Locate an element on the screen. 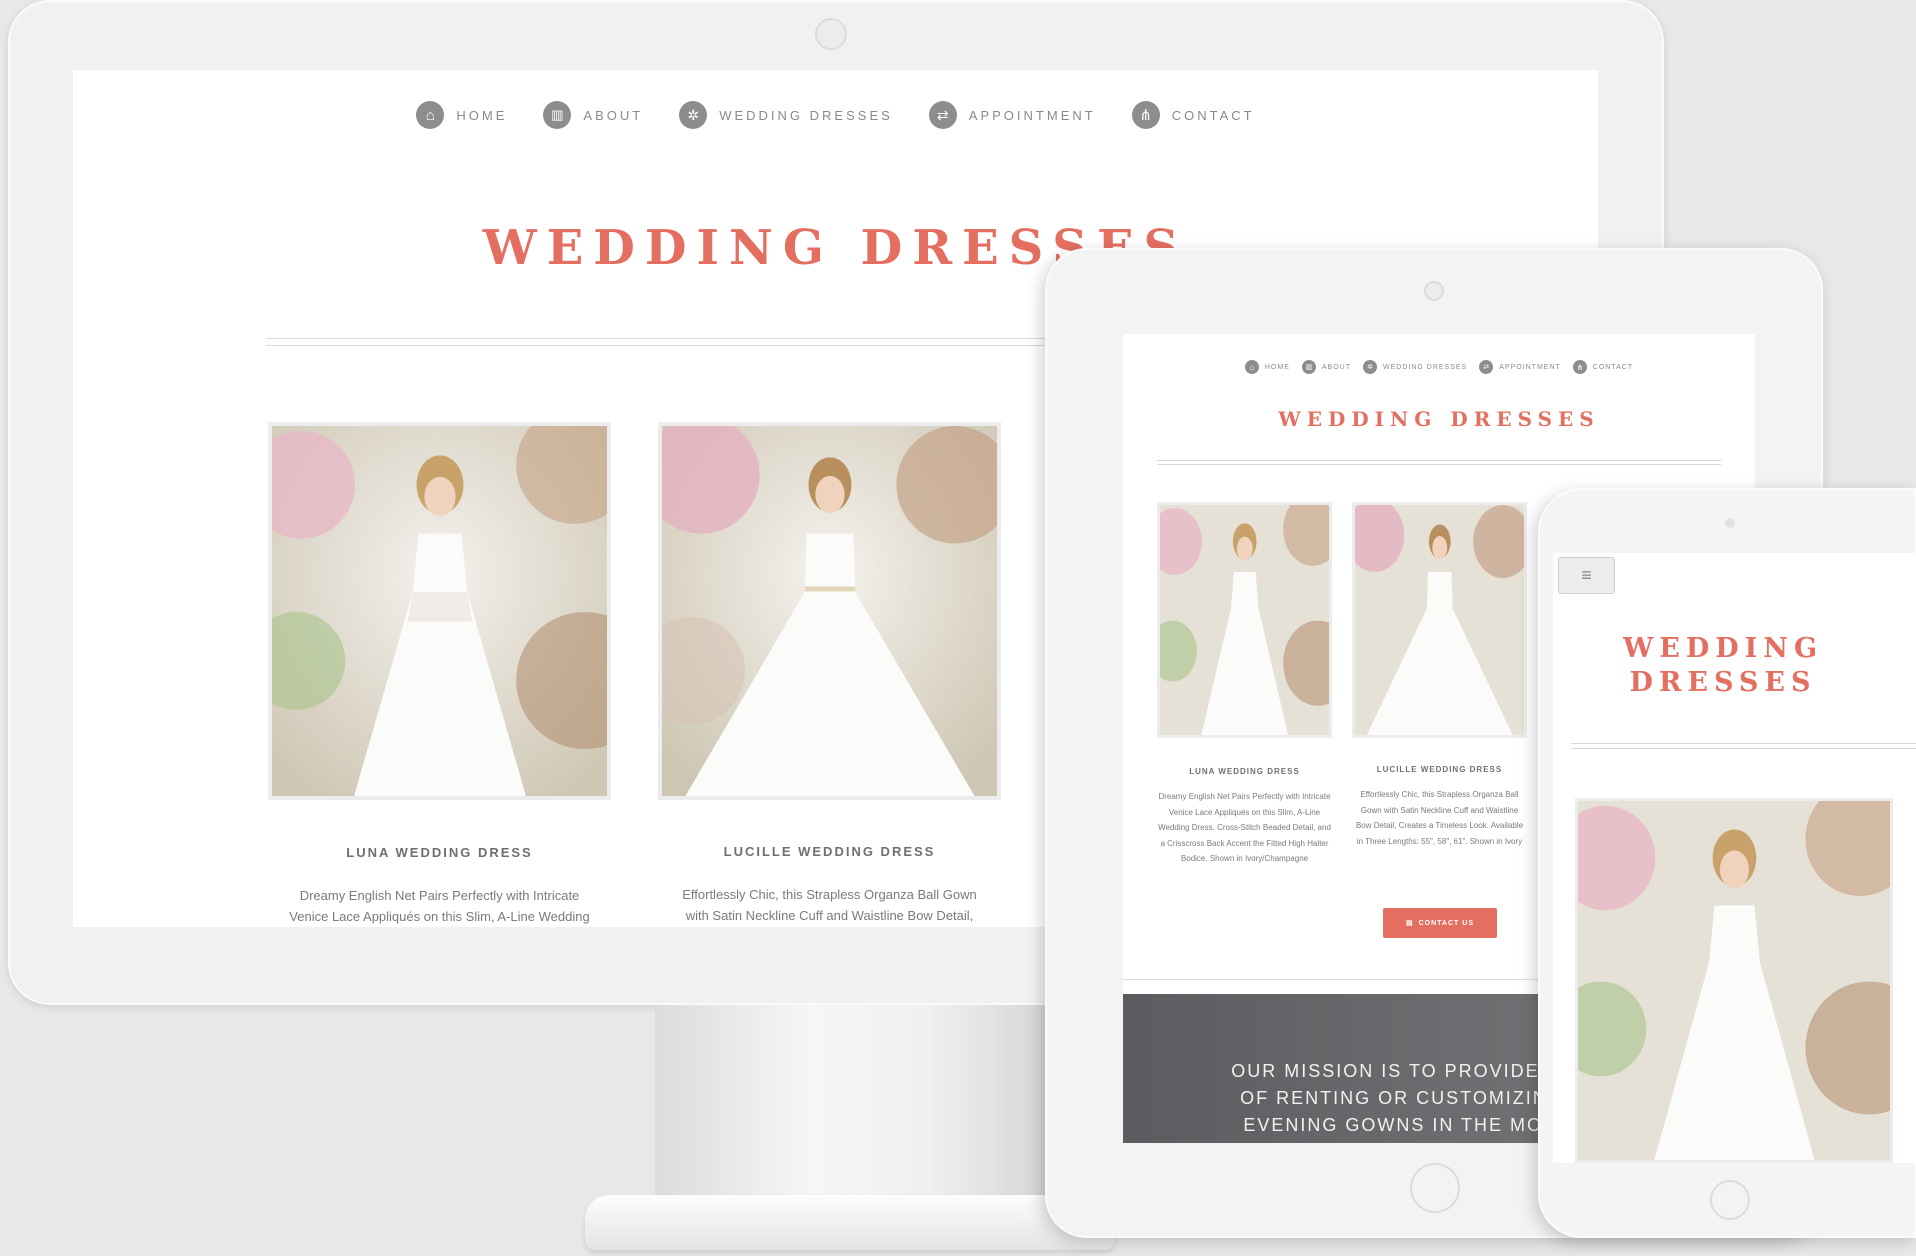 The image size is (1916, 1256). product-image-luna is located at coordinates (439, 611).